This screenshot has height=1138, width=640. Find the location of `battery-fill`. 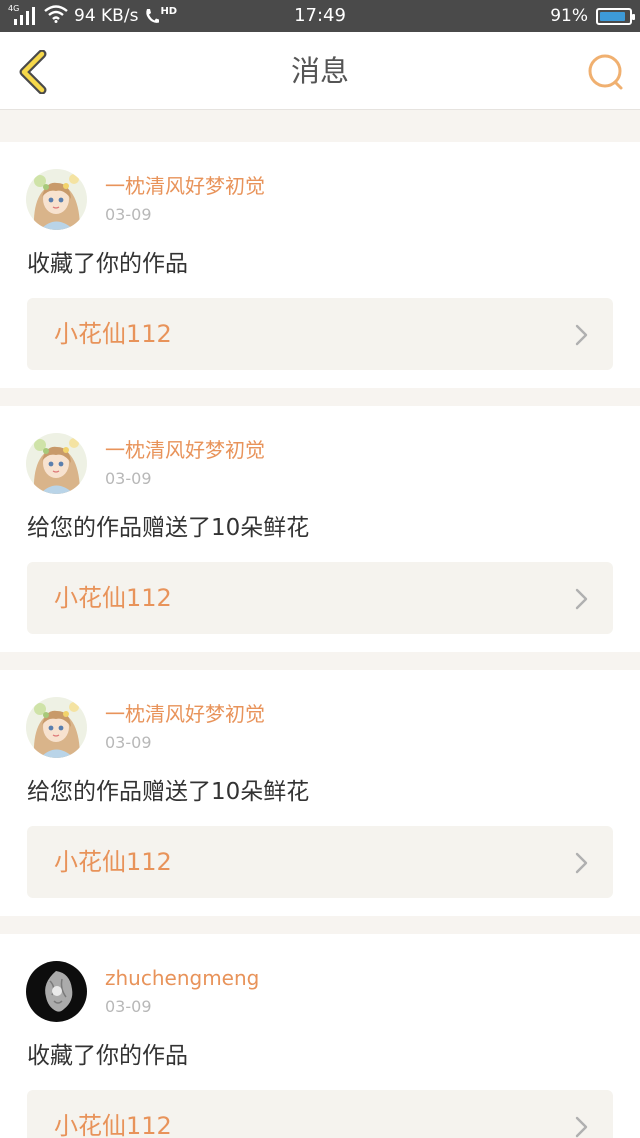

battery-fill is located at coordinates (613, 16).